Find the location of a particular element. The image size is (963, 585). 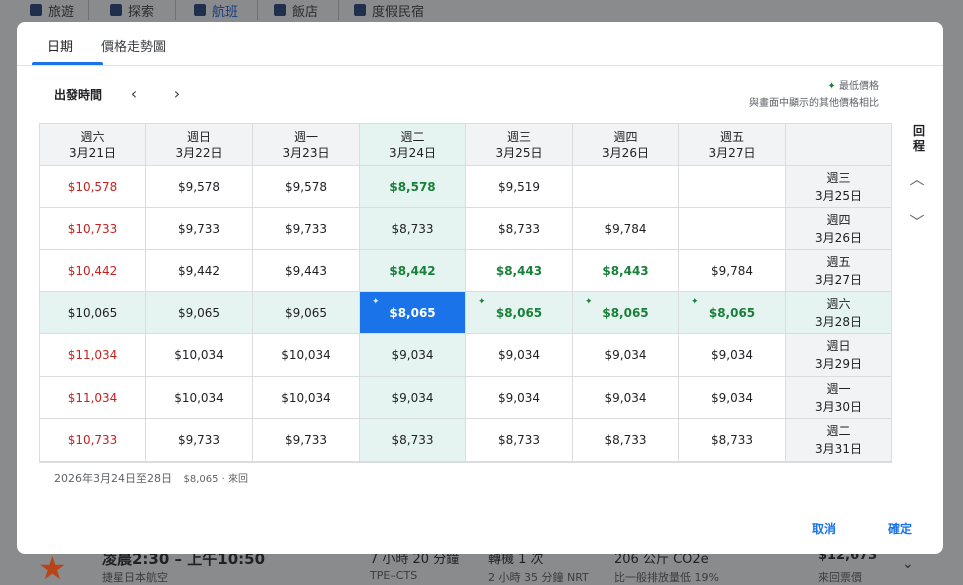

active-tab-indicator is located at coordinates (67, 63).